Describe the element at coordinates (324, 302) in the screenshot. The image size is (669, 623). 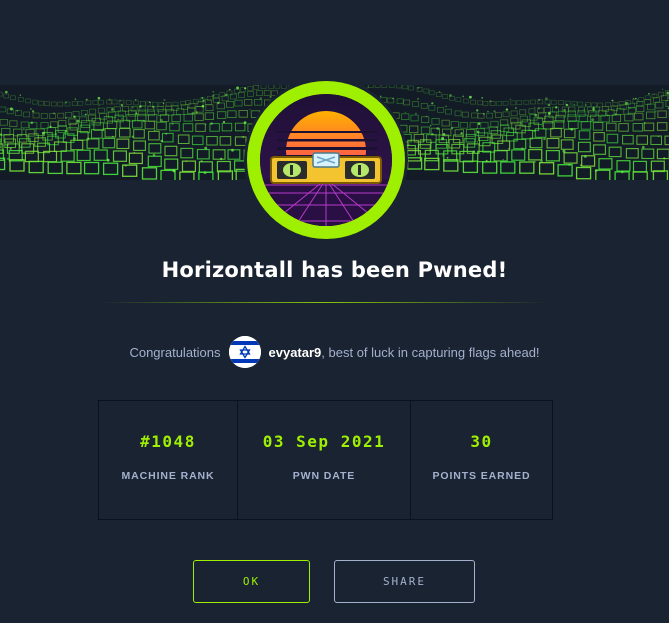
I see `title-divider` at that location.